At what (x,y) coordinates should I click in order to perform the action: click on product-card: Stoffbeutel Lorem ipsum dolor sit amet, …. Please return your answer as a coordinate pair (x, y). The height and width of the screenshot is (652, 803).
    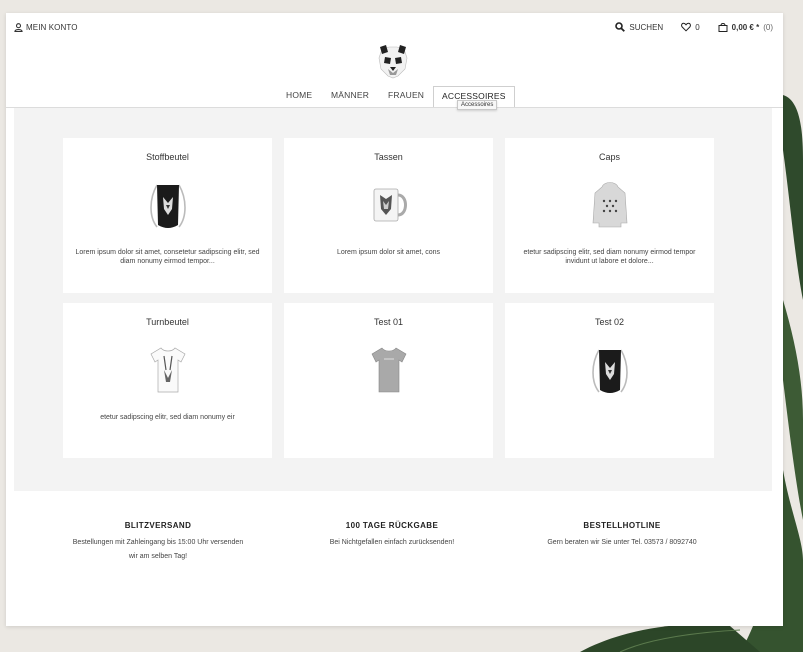
    Looking at the image, I should click on (167, 215).